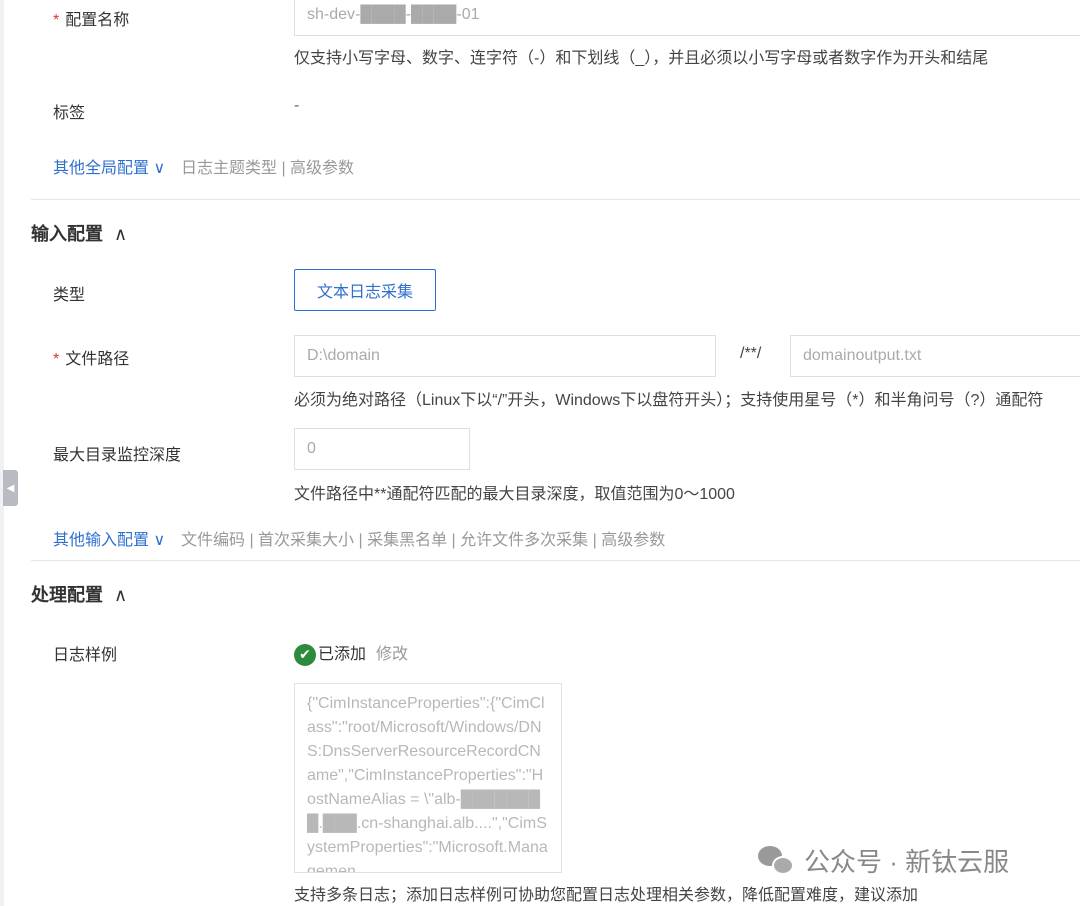 The height and width of the screenshot is (906, 1080). What do you see at coordinates (297, 105) in the screenshot?
I see `tag-value: -` at bounding box center [297, 105].